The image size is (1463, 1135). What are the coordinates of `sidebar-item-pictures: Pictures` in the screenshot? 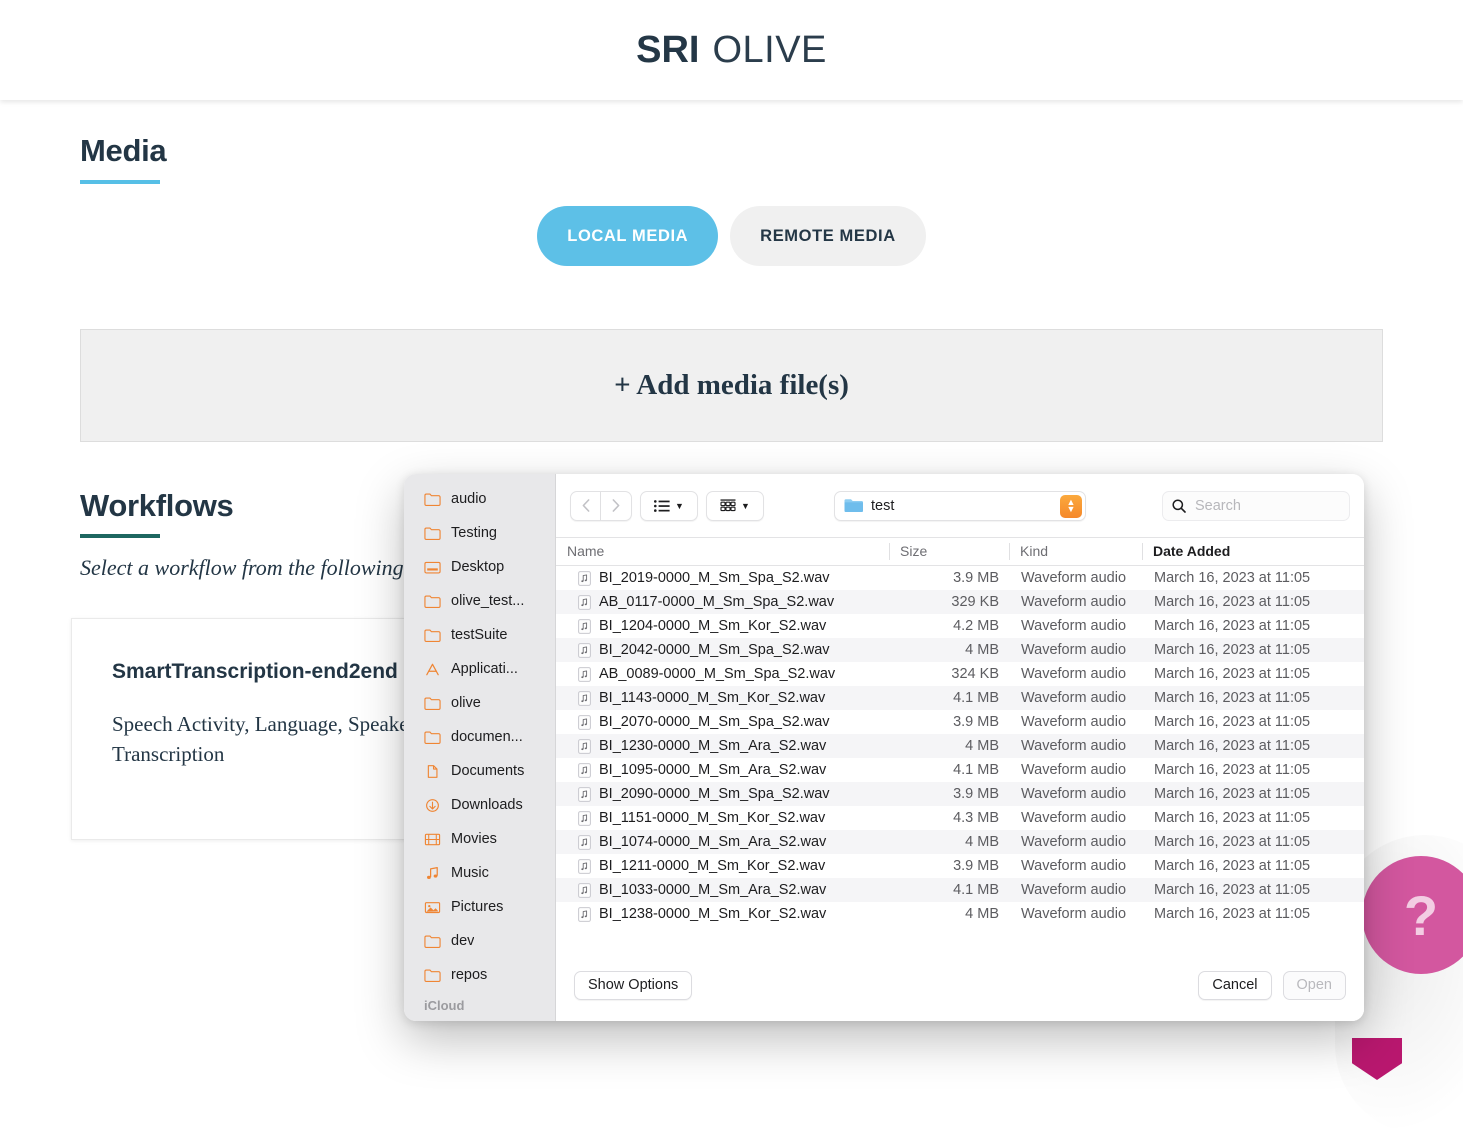 It's located at (479, 907).